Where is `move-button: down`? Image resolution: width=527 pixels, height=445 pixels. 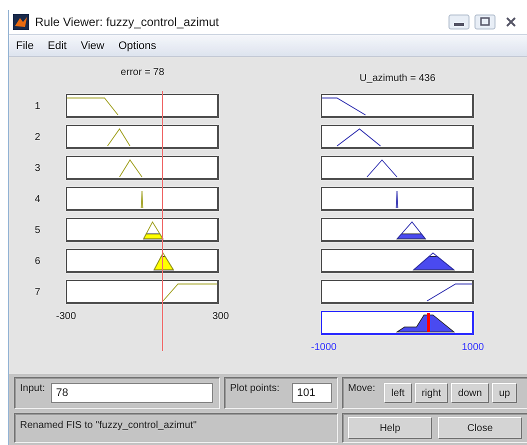
move-button: down is located at coordinates (470, 393).